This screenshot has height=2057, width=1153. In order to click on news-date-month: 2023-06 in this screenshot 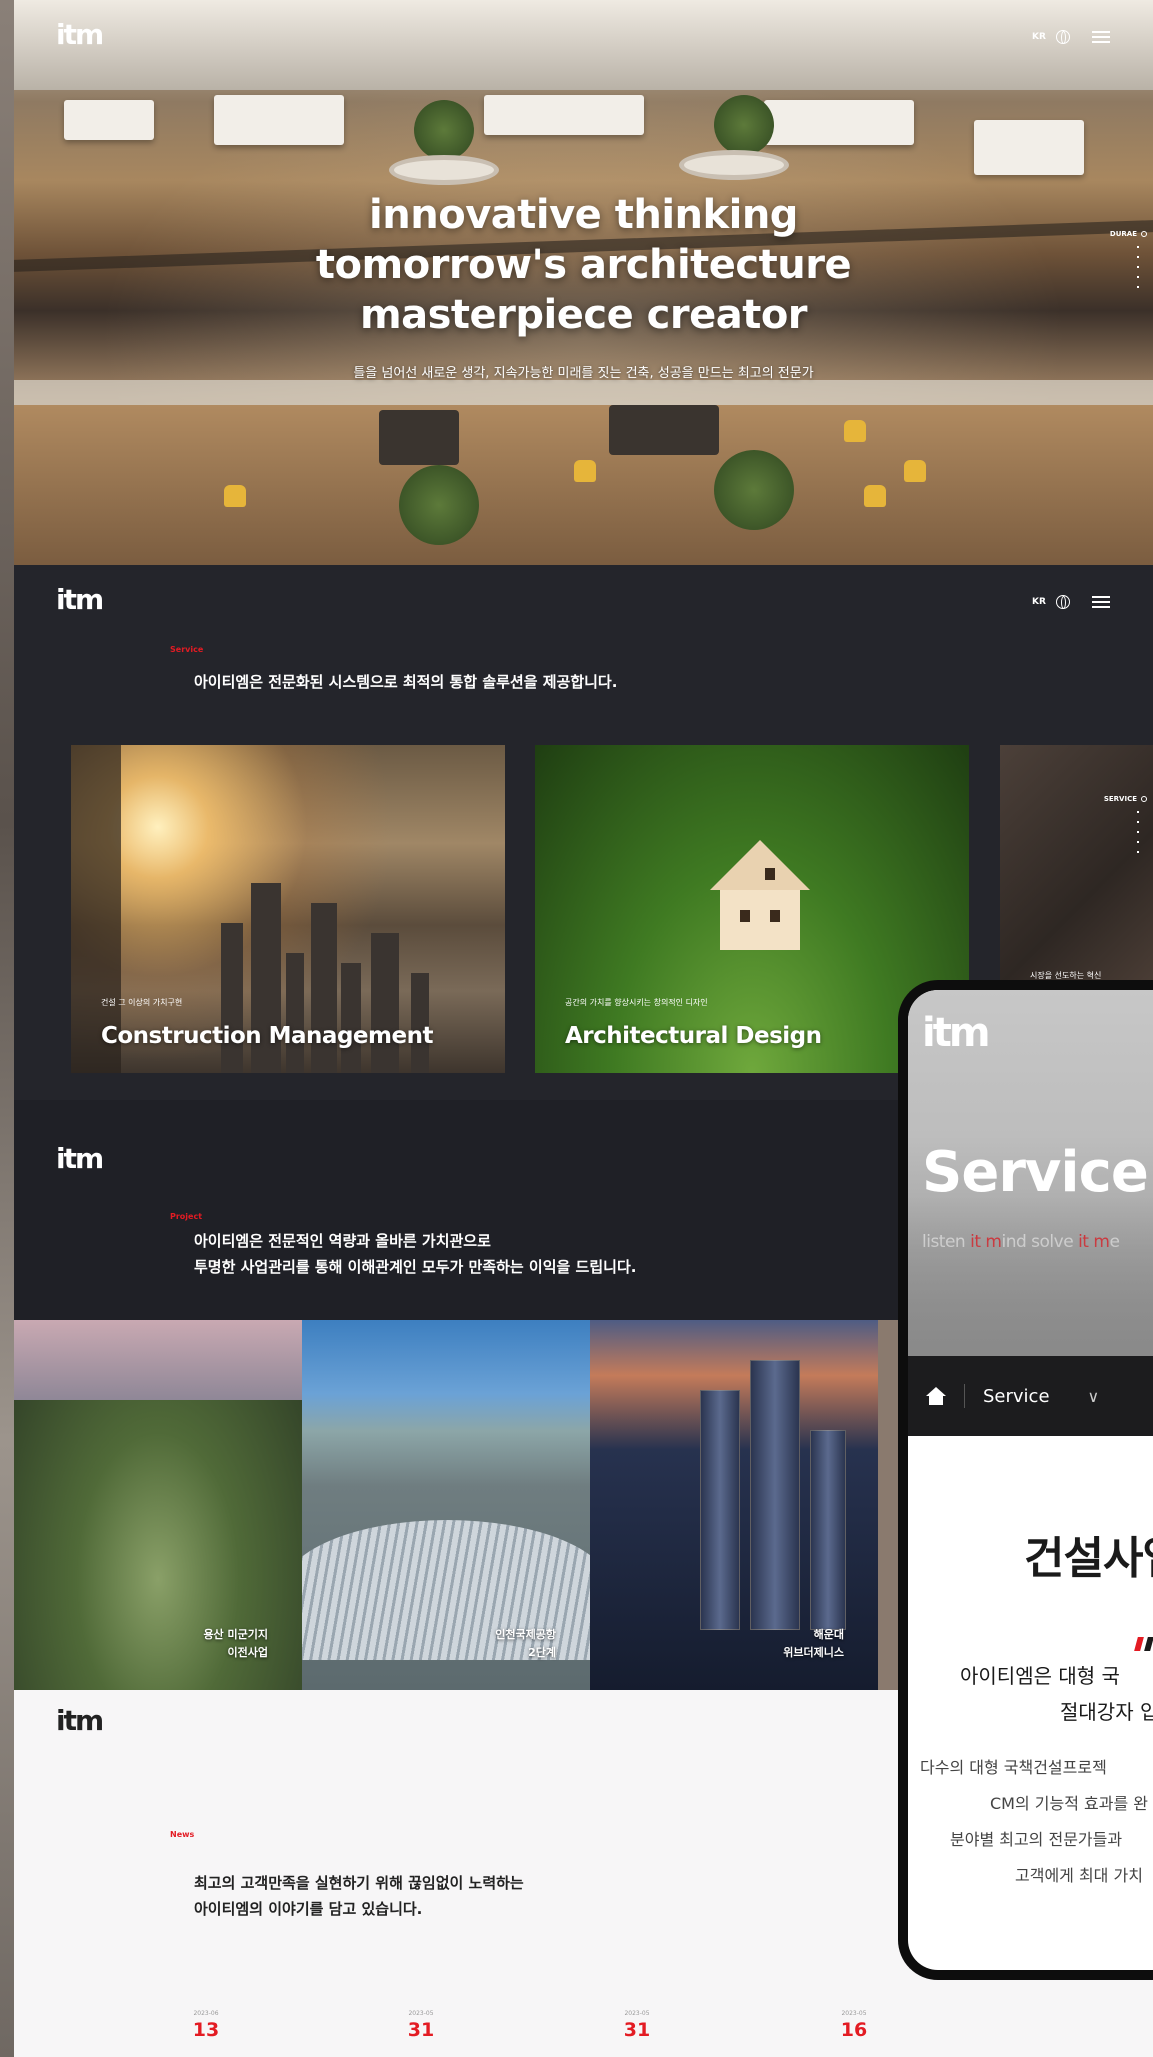, I will do `click(206, 2013)`.